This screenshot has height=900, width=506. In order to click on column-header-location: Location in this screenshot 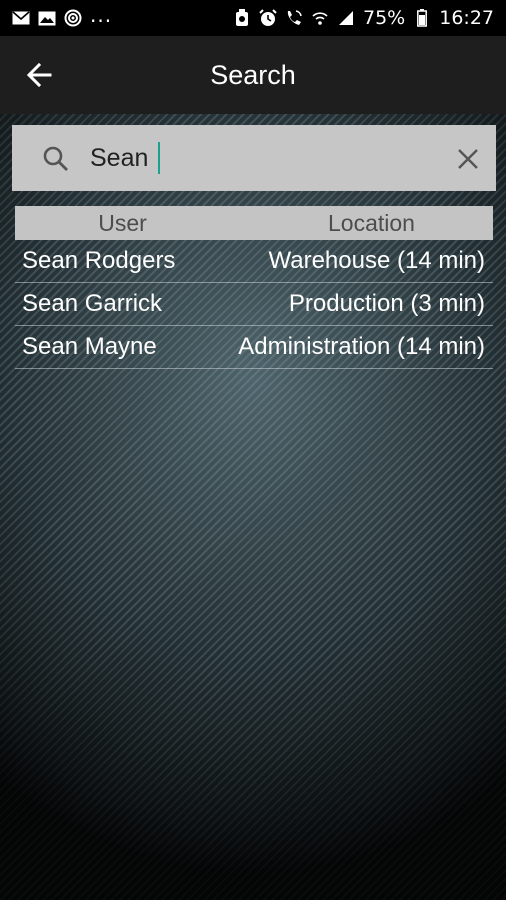, I will do `click(361, 223)`.